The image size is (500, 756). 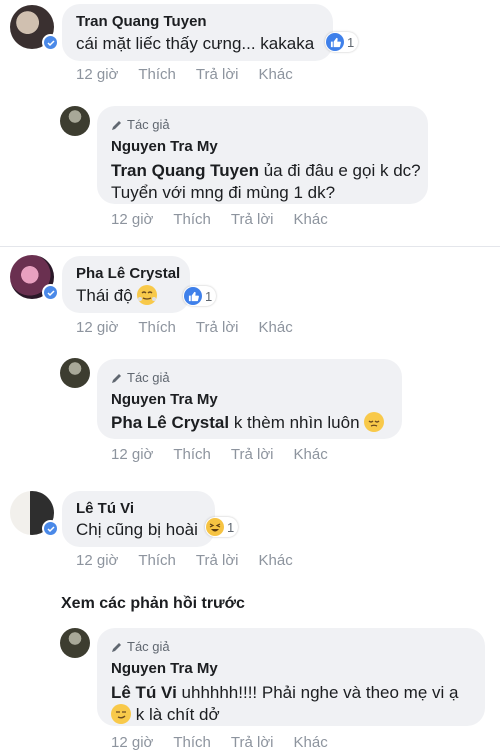 I want to click on view-previous-replies-link: Xem các phản hồi trước, so click(x=153, y=604).